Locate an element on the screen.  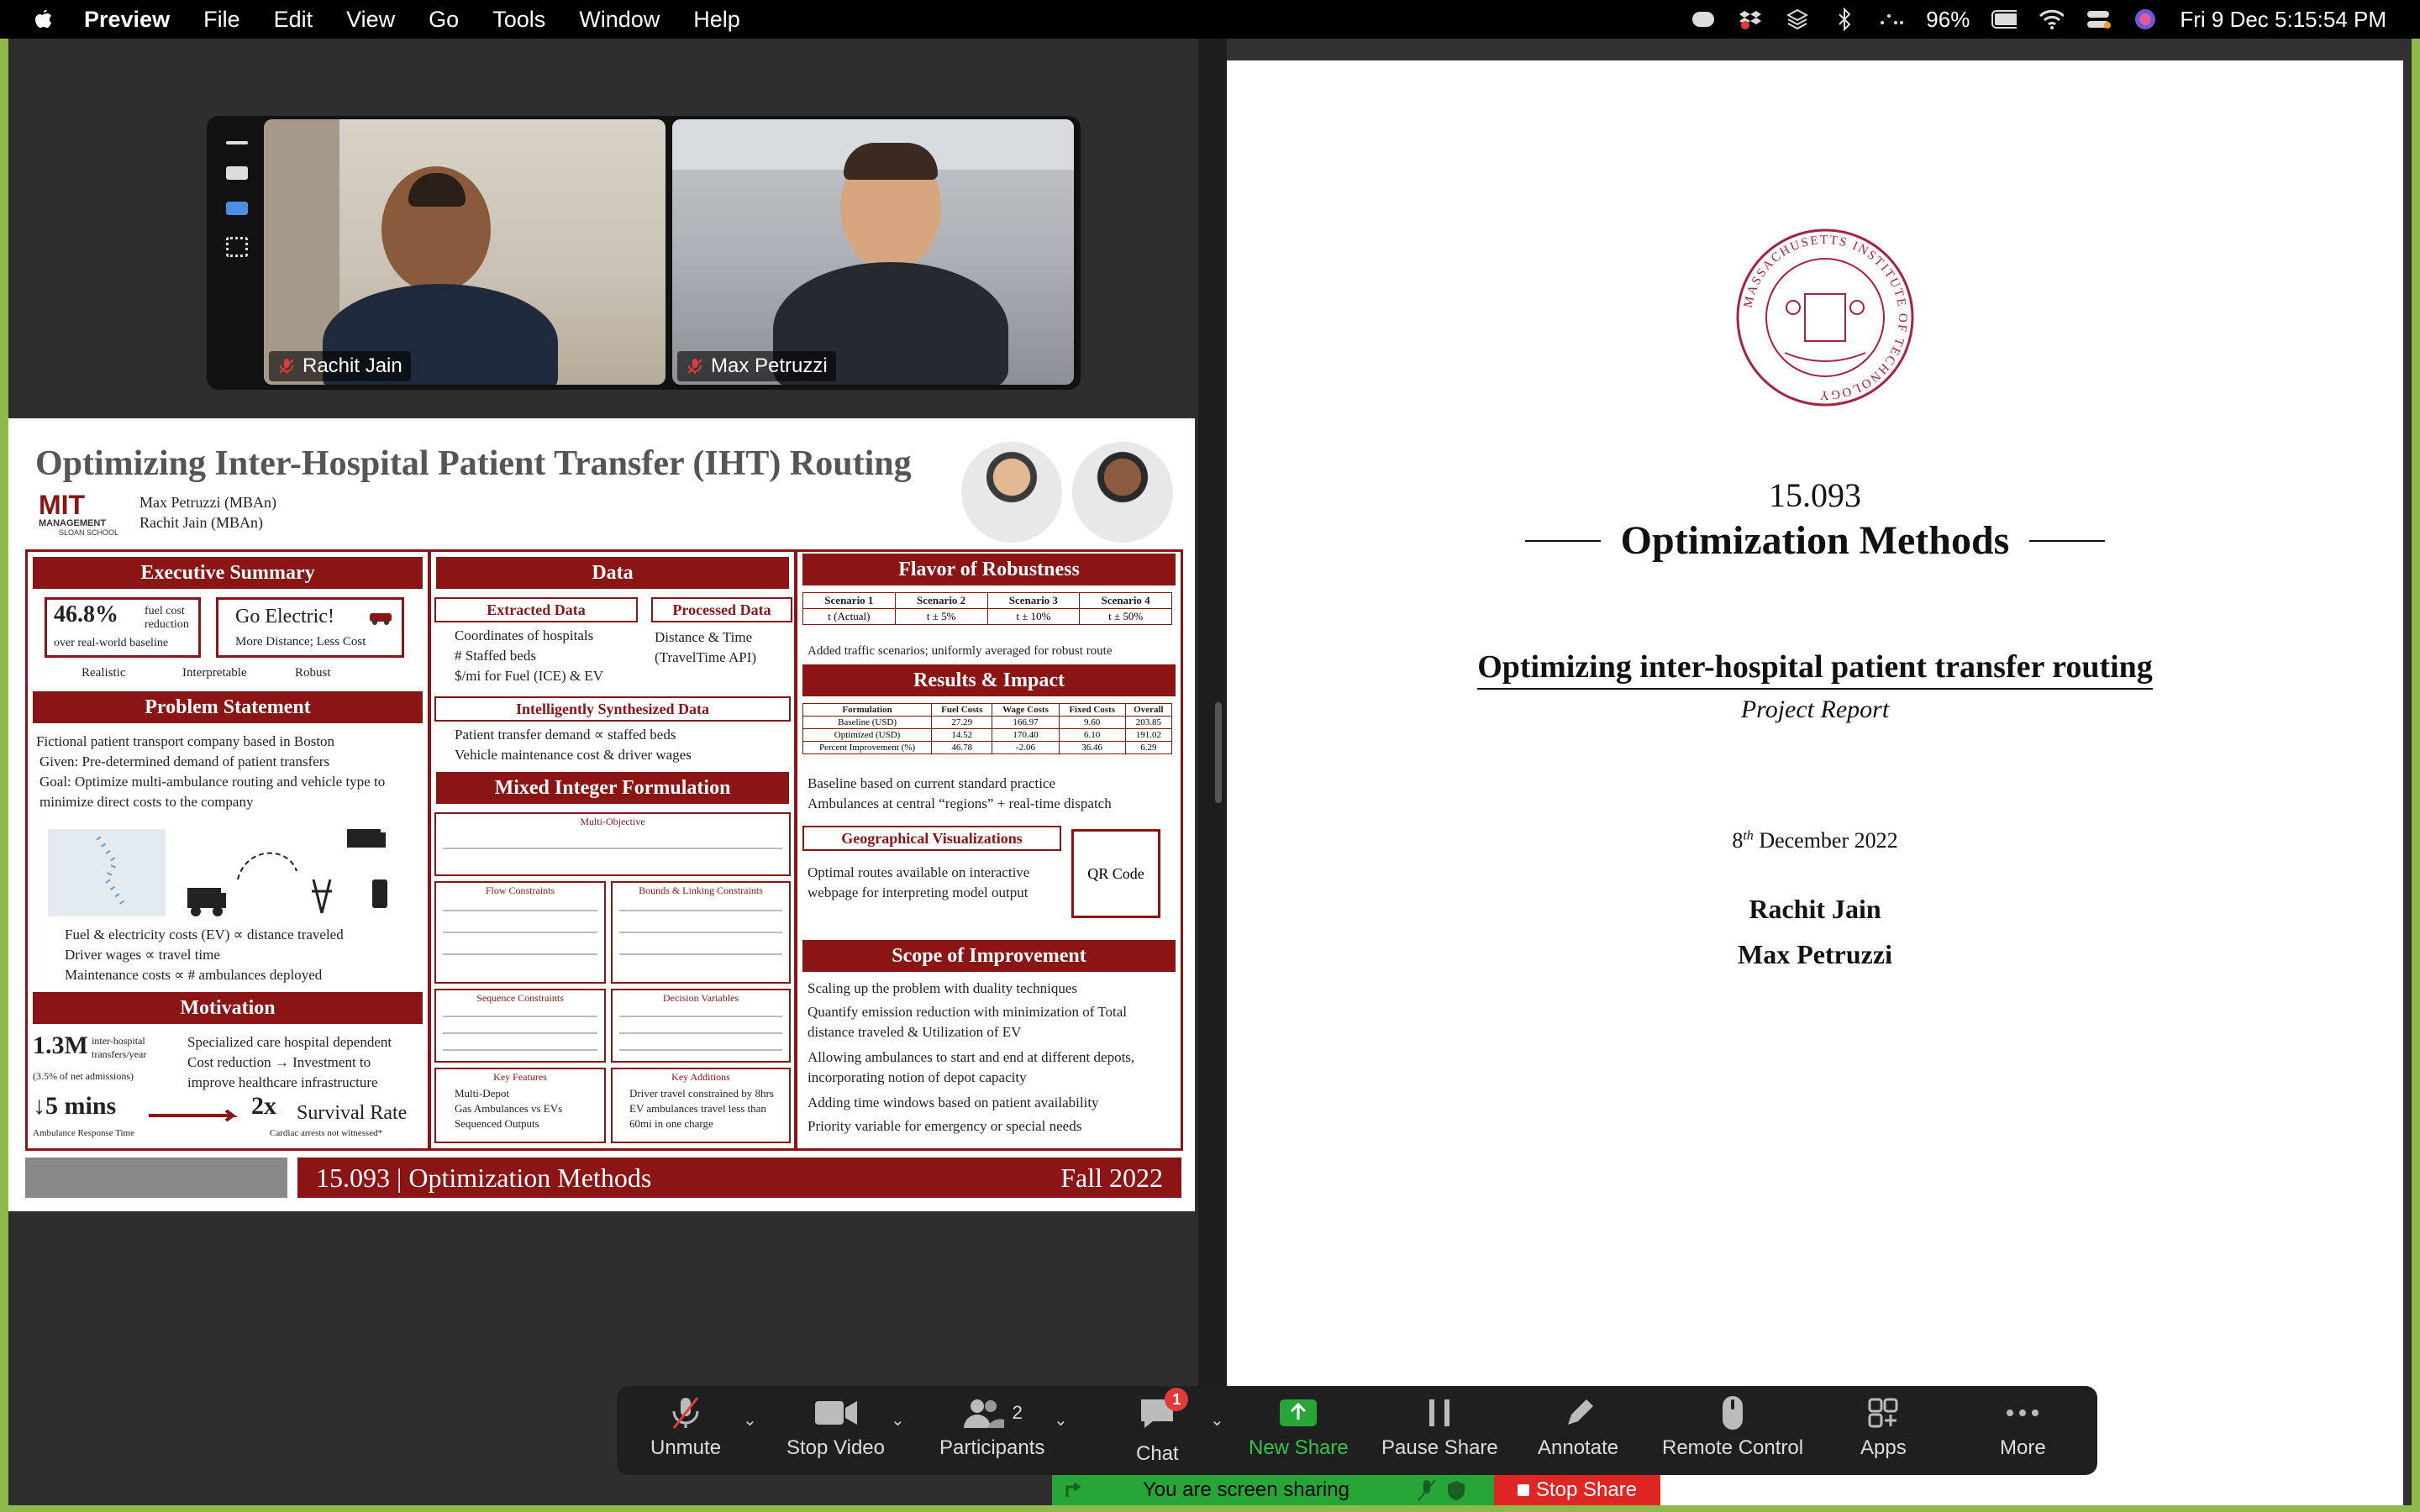
flow-constraints-box: Flow Constraints is located at coordinates (520, 932).